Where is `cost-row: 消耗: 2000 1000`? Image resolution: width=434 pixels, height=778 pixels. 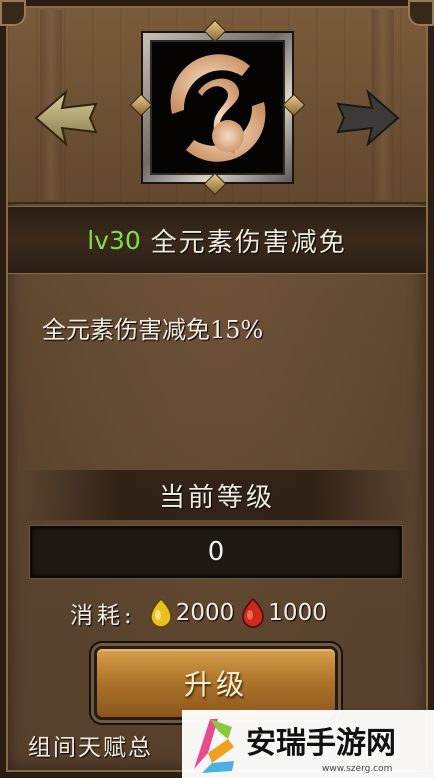 cost-row: 消耗: 2000 1000 is located at coordinates (198, 613).